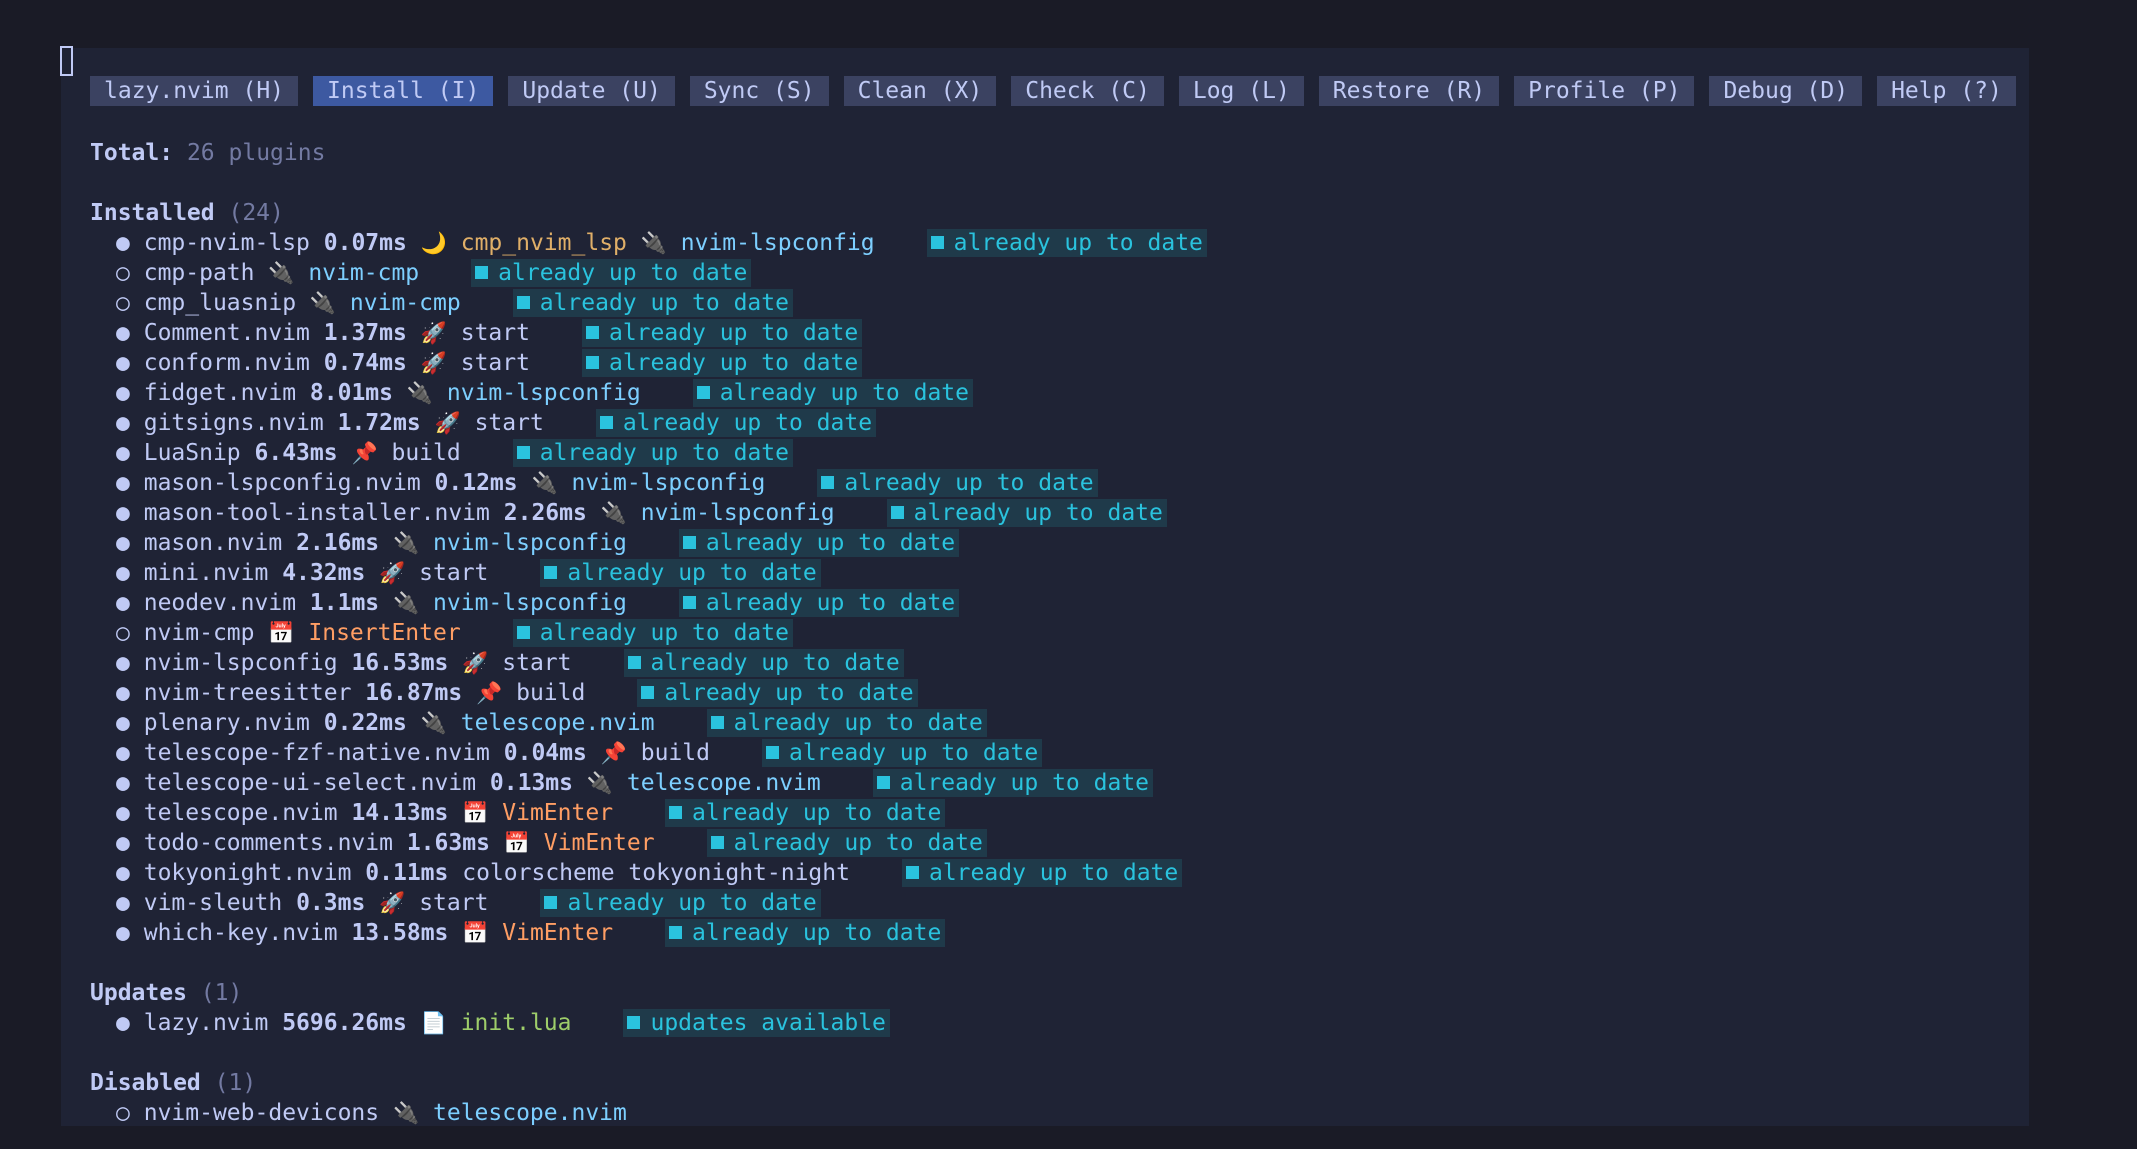 This screenshot has height=1149, width=2137. I want to click on tab-clean: Clean (X), so click(920, 91).